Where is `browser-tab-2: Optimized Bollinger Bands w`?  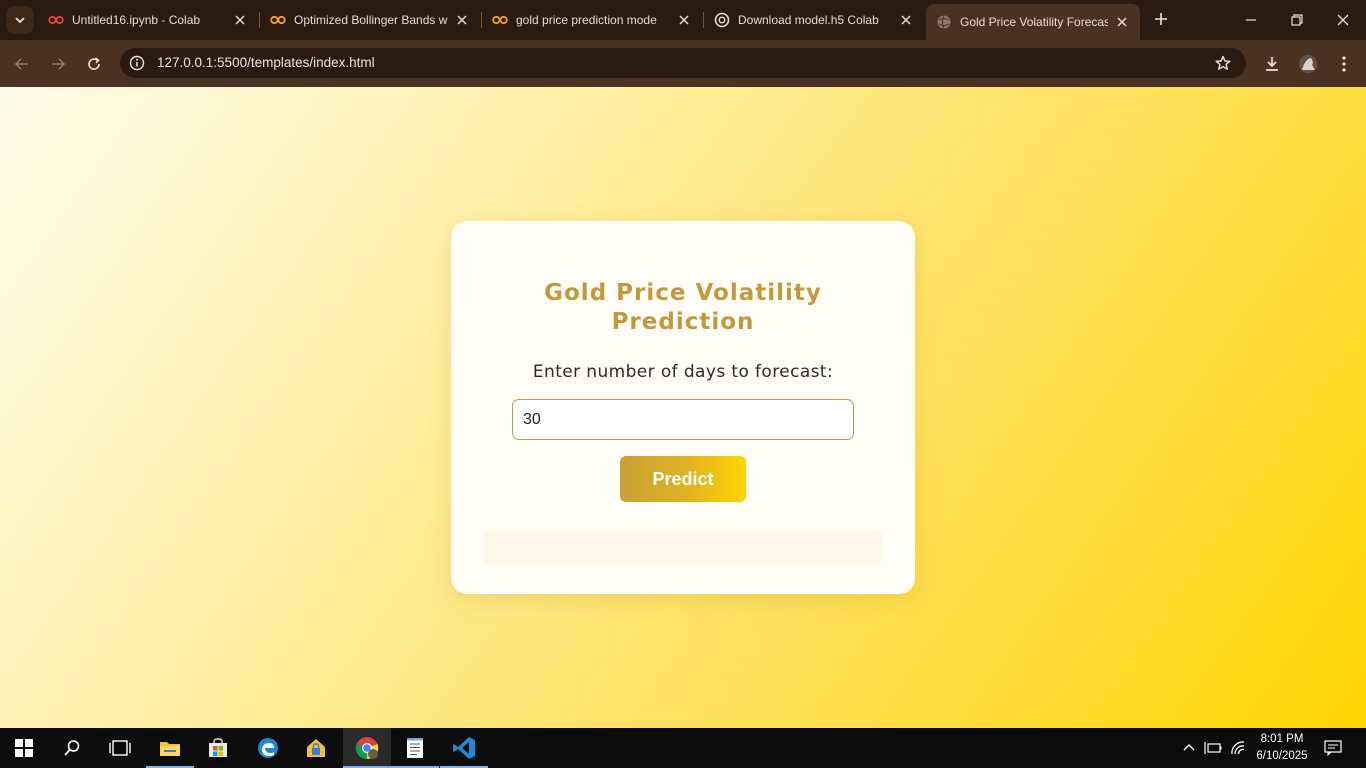 browser-tab-2: Optimized Bollinger Bands w is located at coordinates (370, 20).